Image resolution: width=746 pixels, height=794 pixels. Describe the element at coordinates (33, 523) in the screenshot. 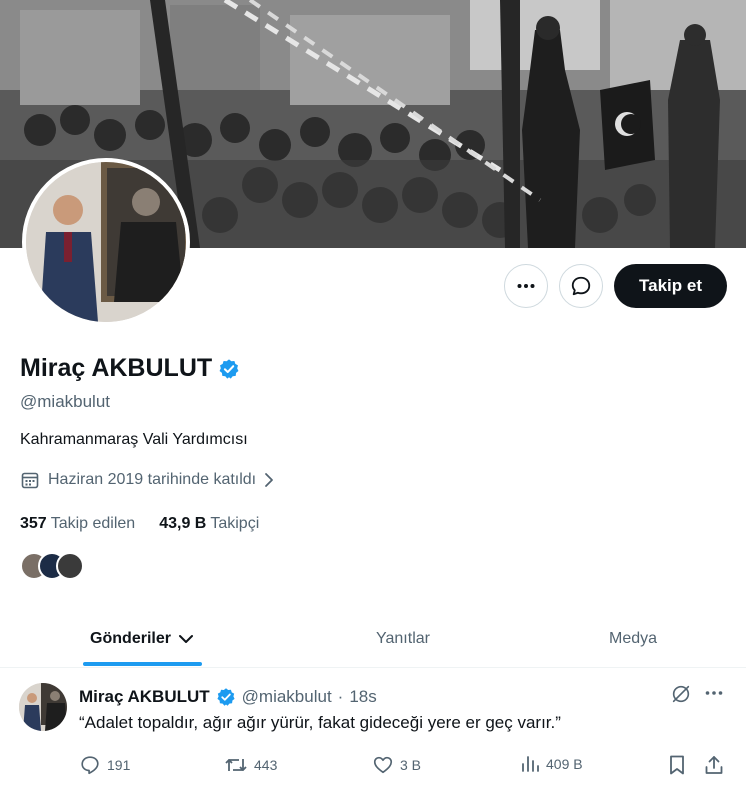

I see `following-count: 357` at that location.